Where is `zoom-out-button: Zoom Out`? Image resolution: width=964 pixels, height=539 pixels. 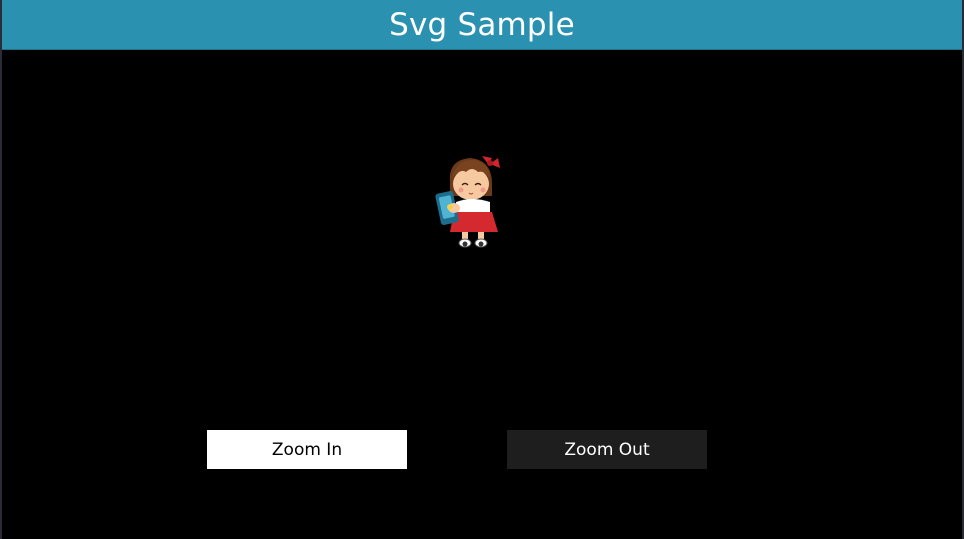 zoom-out-button: Zoom Out is located at coordinates (607, 449).